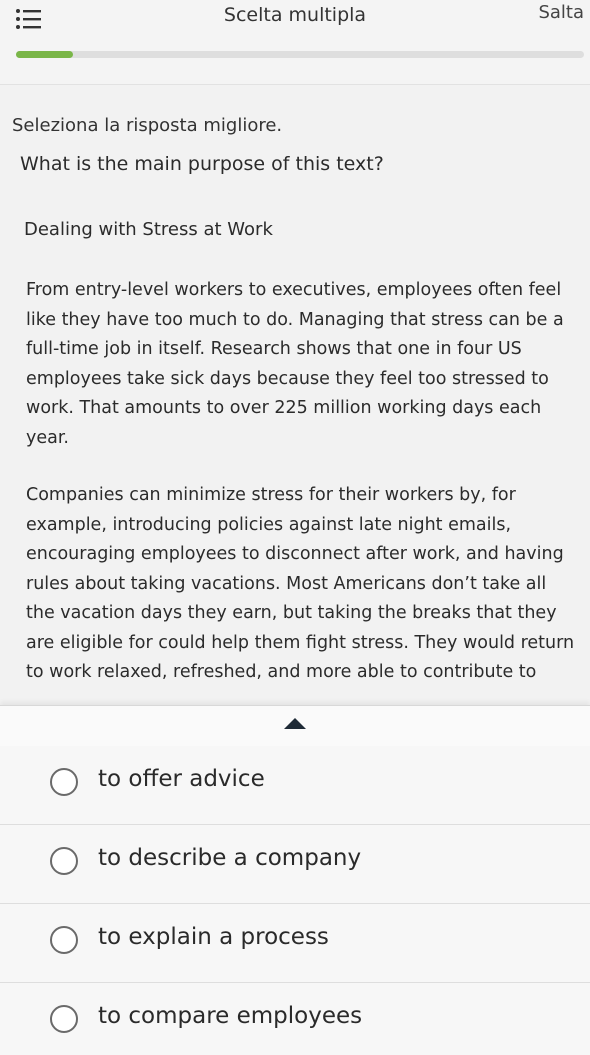 Image resolution: width=590 pixels, height=1055 pixels. Describe the element at coordinates (147, 125) in the screenshot. I see `instruction-text: Seleziona la risposta migliore.` at that location.